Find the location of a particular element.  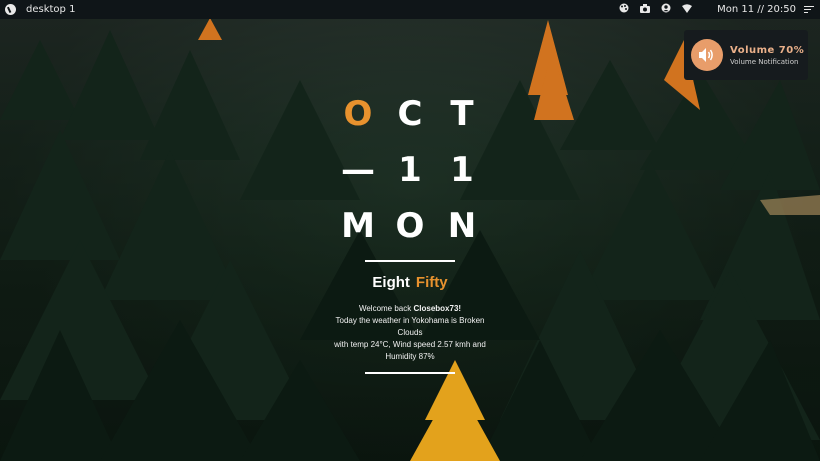

wifi-icon is located at coordinates (687, 9).